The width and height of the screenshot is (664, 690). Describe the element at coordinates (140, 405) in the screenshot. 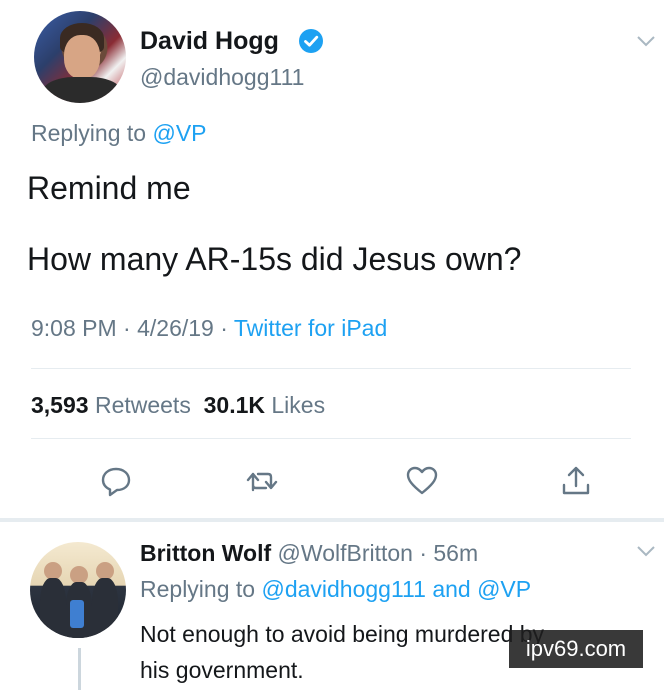

I see `retweets-label: Retweets` at that location.